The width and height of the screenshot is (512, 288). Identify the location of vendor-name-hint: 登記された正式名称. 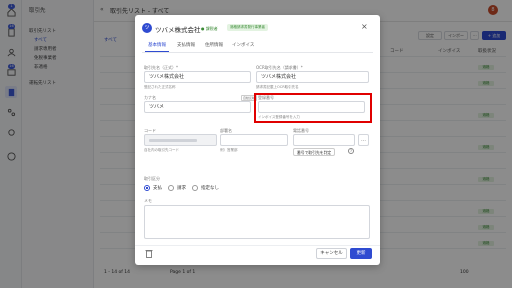
(160, 87).